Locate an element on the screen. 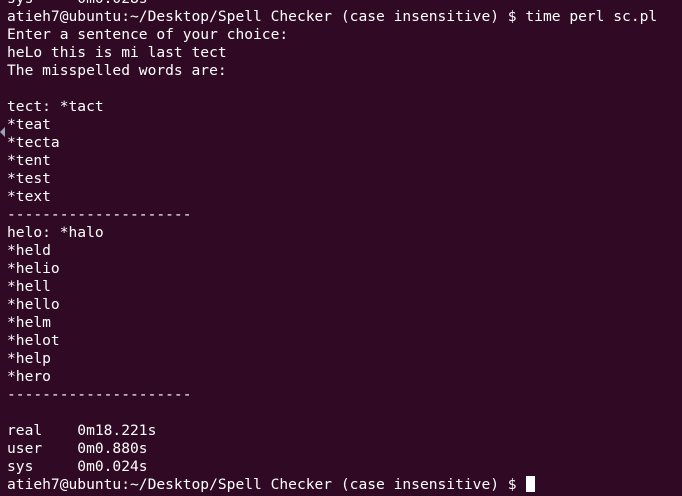 The height and width of the screenshot is (496, 682). terminal-line: real 0m18.221s is located at coordinates (82, 430).